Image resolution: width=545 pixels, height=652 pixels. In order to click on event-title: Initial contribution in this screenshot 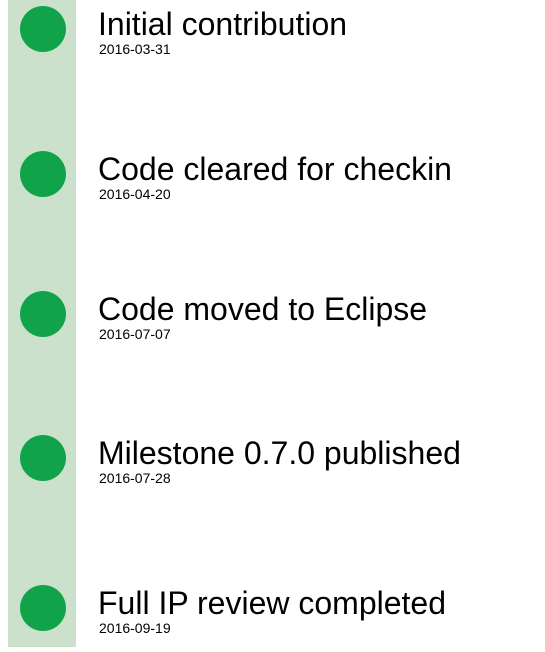, I will do `click(223, 24)`.